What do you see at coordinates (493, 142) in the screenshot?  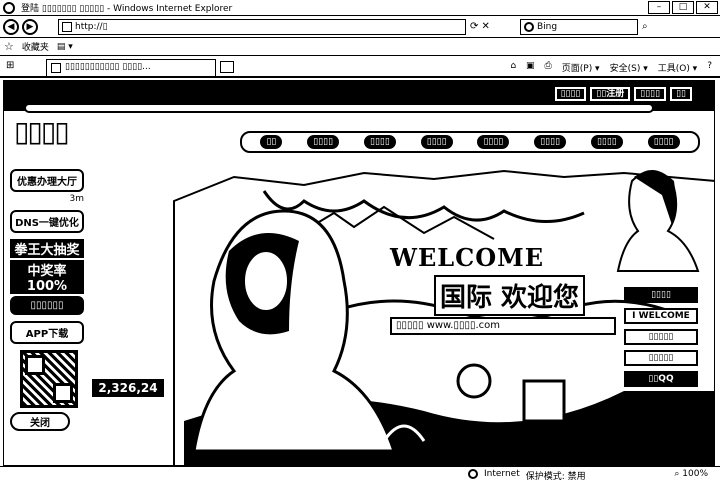 I see `nav-item-5: ▯▯▯▯` at bounding box center [493, 142].